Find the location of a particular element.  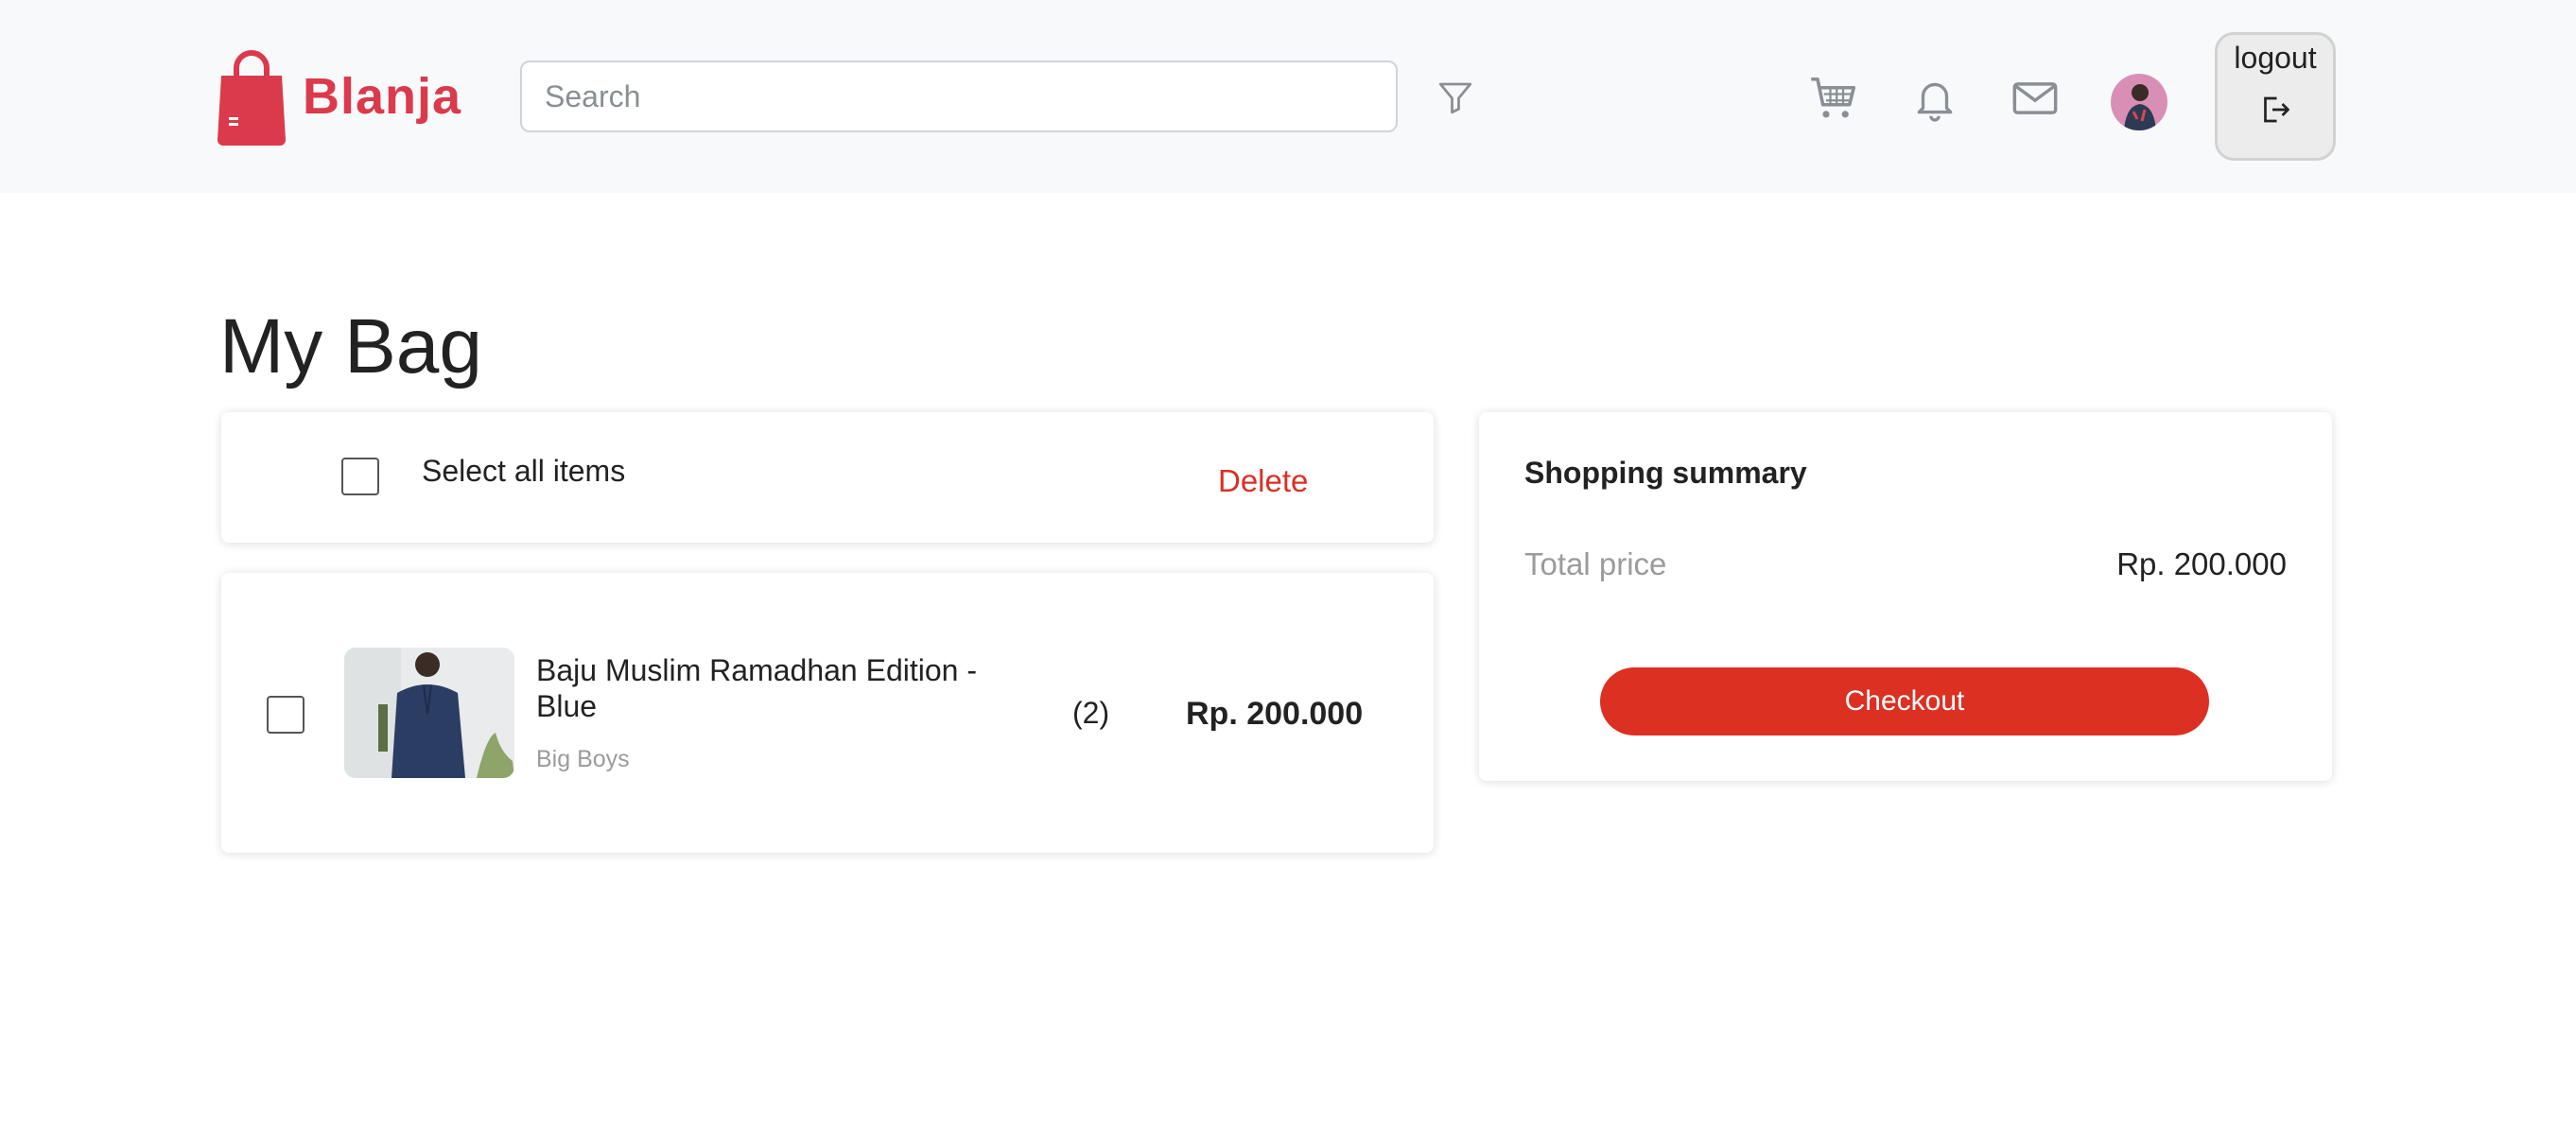

product-photo is located at coordinates (429, 713).